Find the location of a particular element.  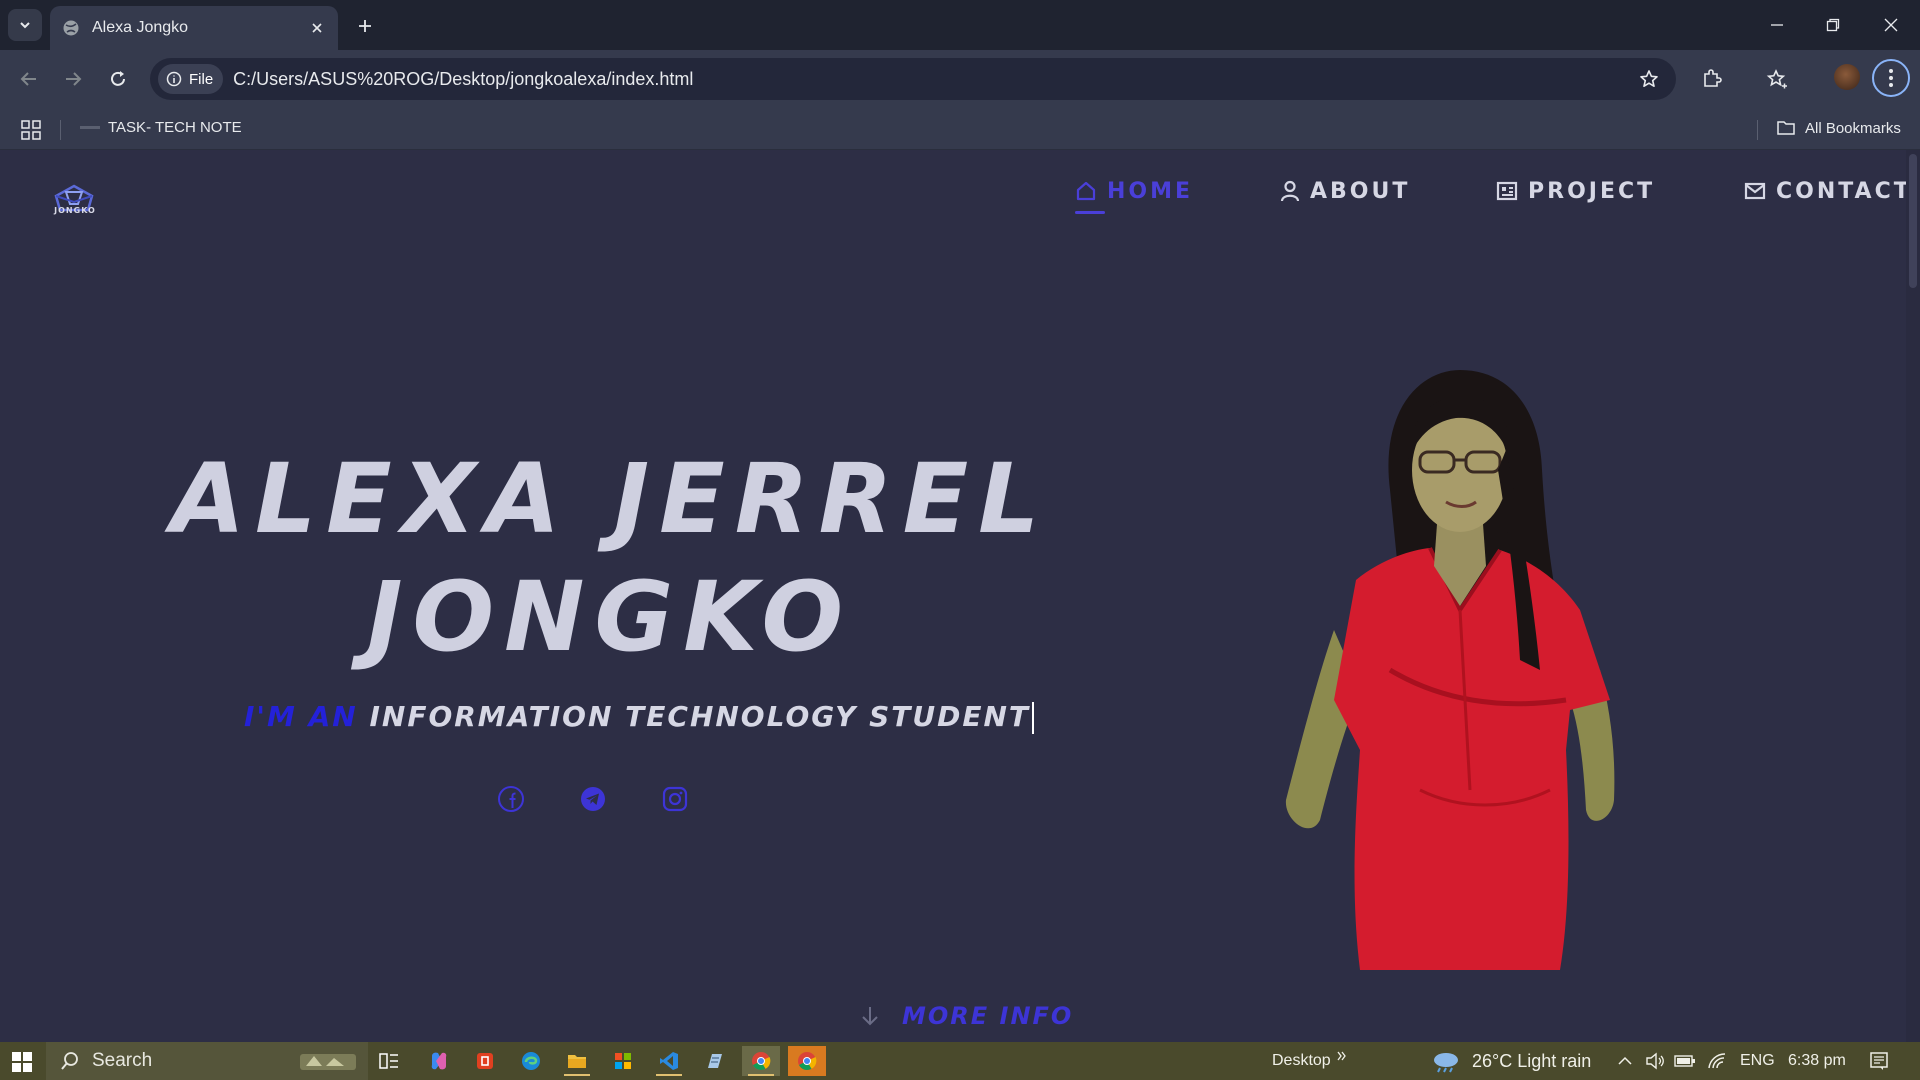

edge-icon is located at coordinates (531, 1061).